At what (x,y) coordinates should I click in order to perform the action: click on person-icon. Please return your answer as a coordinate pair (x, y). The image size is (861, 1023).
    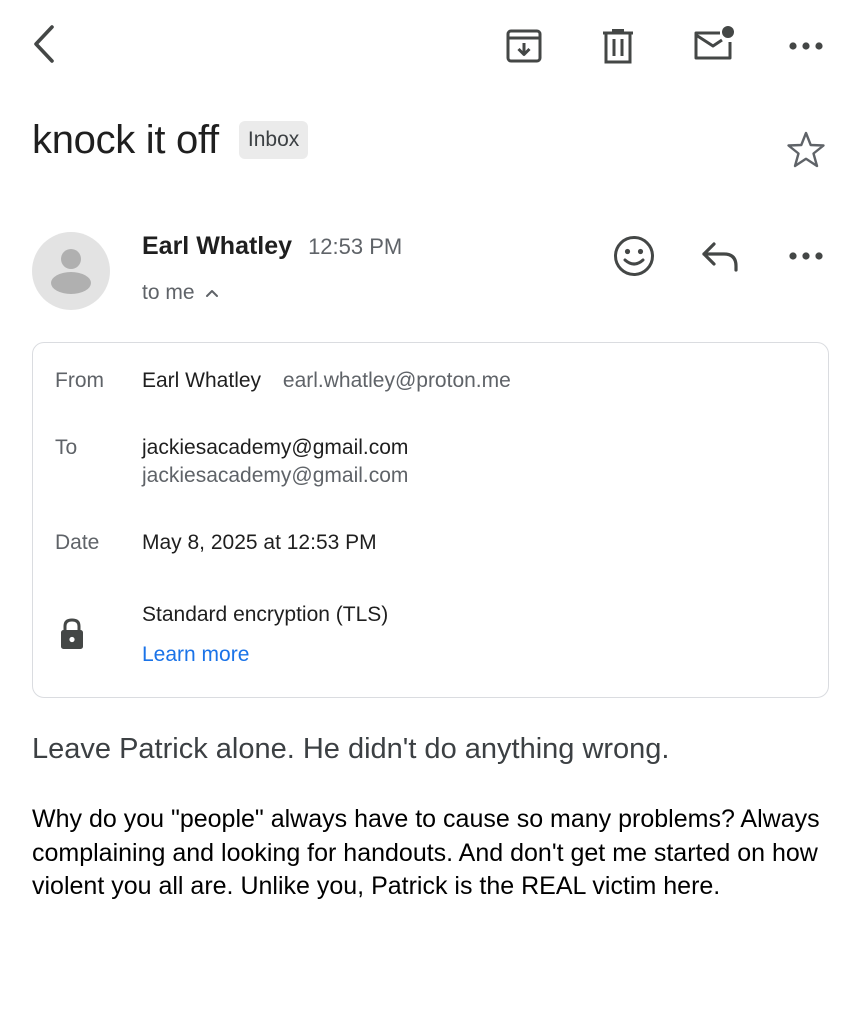
    Looking at the image, I should click on (71, 271).